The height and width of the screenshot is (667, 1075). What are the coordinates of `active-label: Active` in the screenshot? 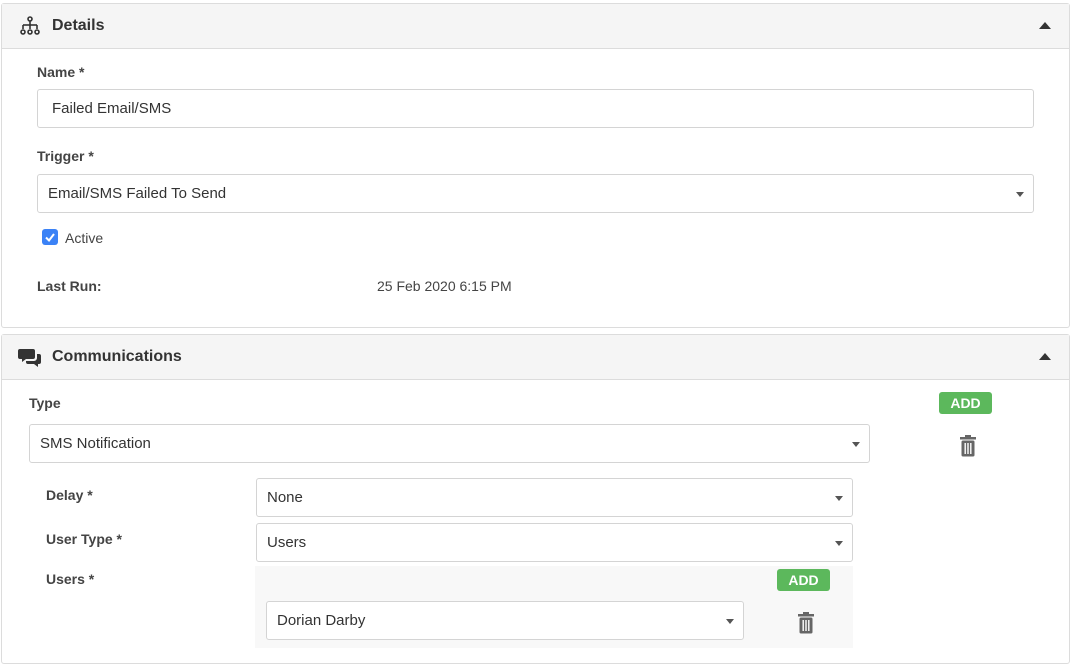 It's located at (84, 238).